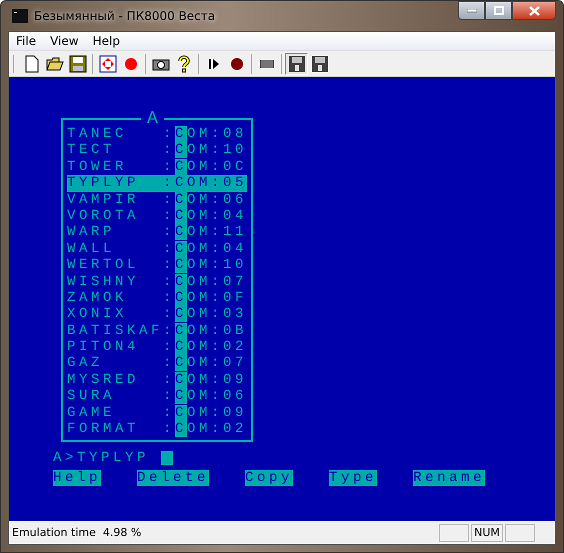 This screenshot has height=553, width=564. What do you see at coordinates (64, 41) in the screenshot?
I see `menu-item: View` at bounding box center [64, 41].